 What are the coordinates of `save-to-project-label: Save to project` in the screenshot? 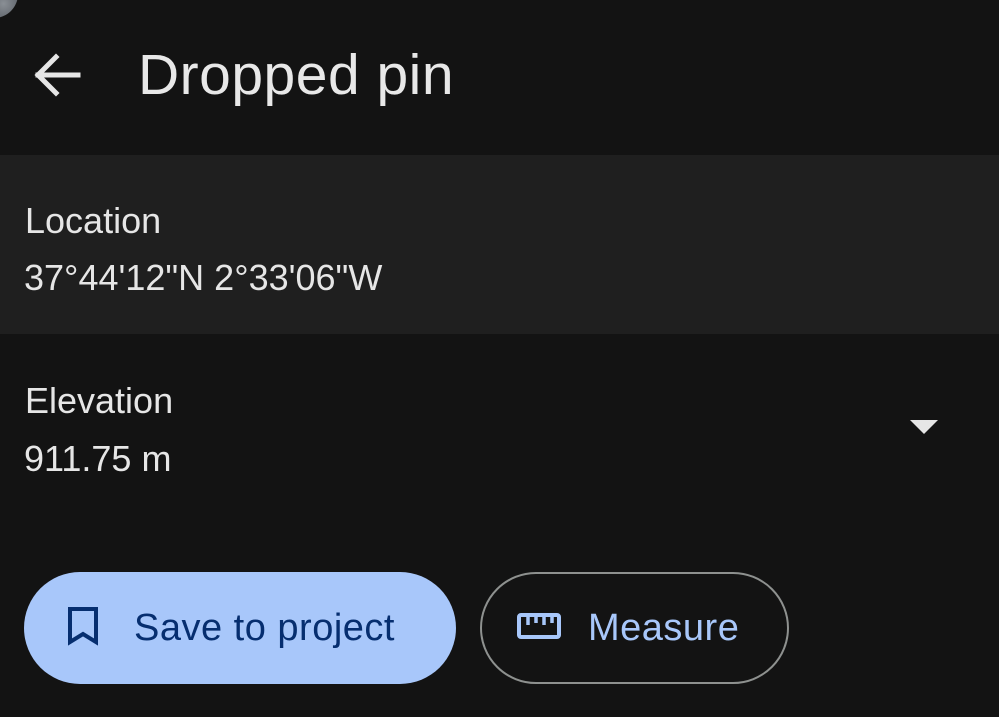 It's located at (264, 627).